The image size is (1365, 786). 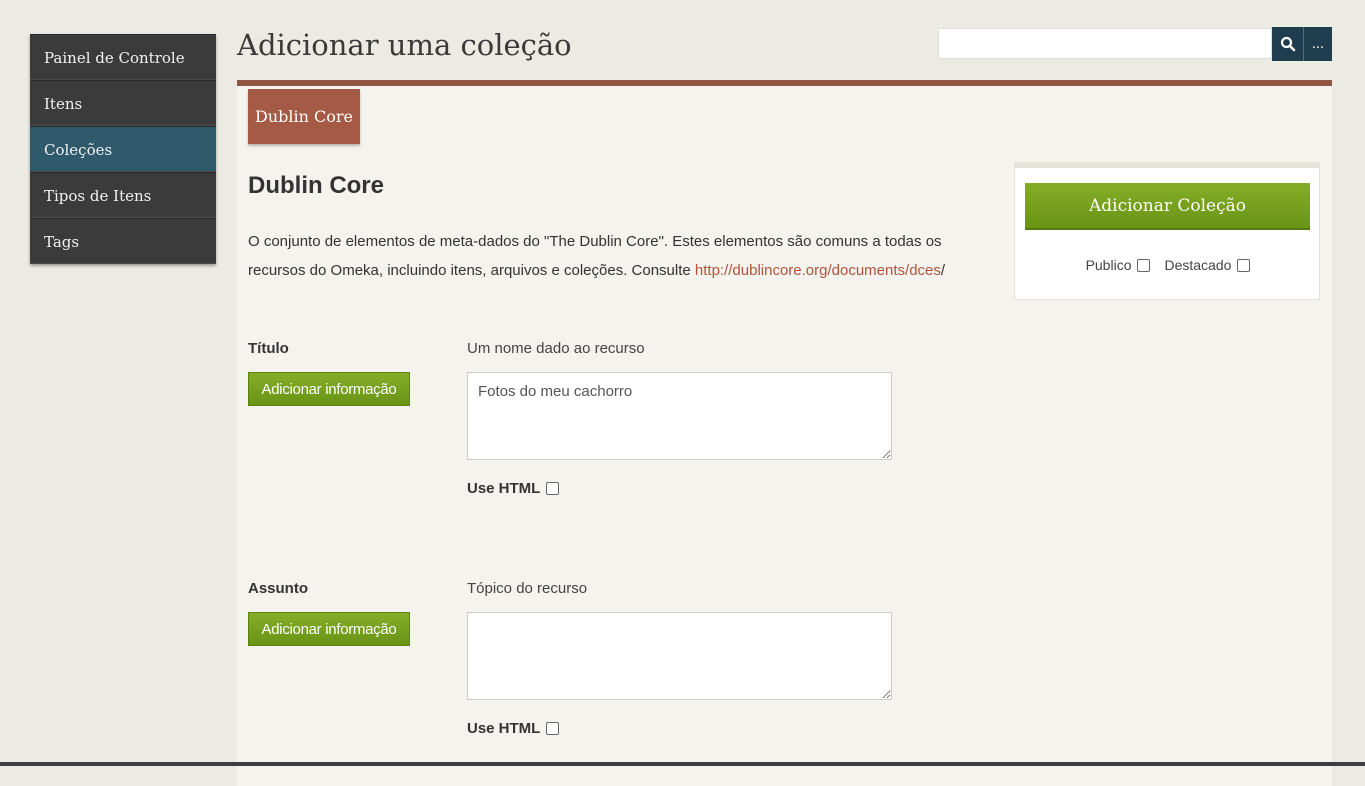 I want to click on search-input, so click(x=1105, y=43).